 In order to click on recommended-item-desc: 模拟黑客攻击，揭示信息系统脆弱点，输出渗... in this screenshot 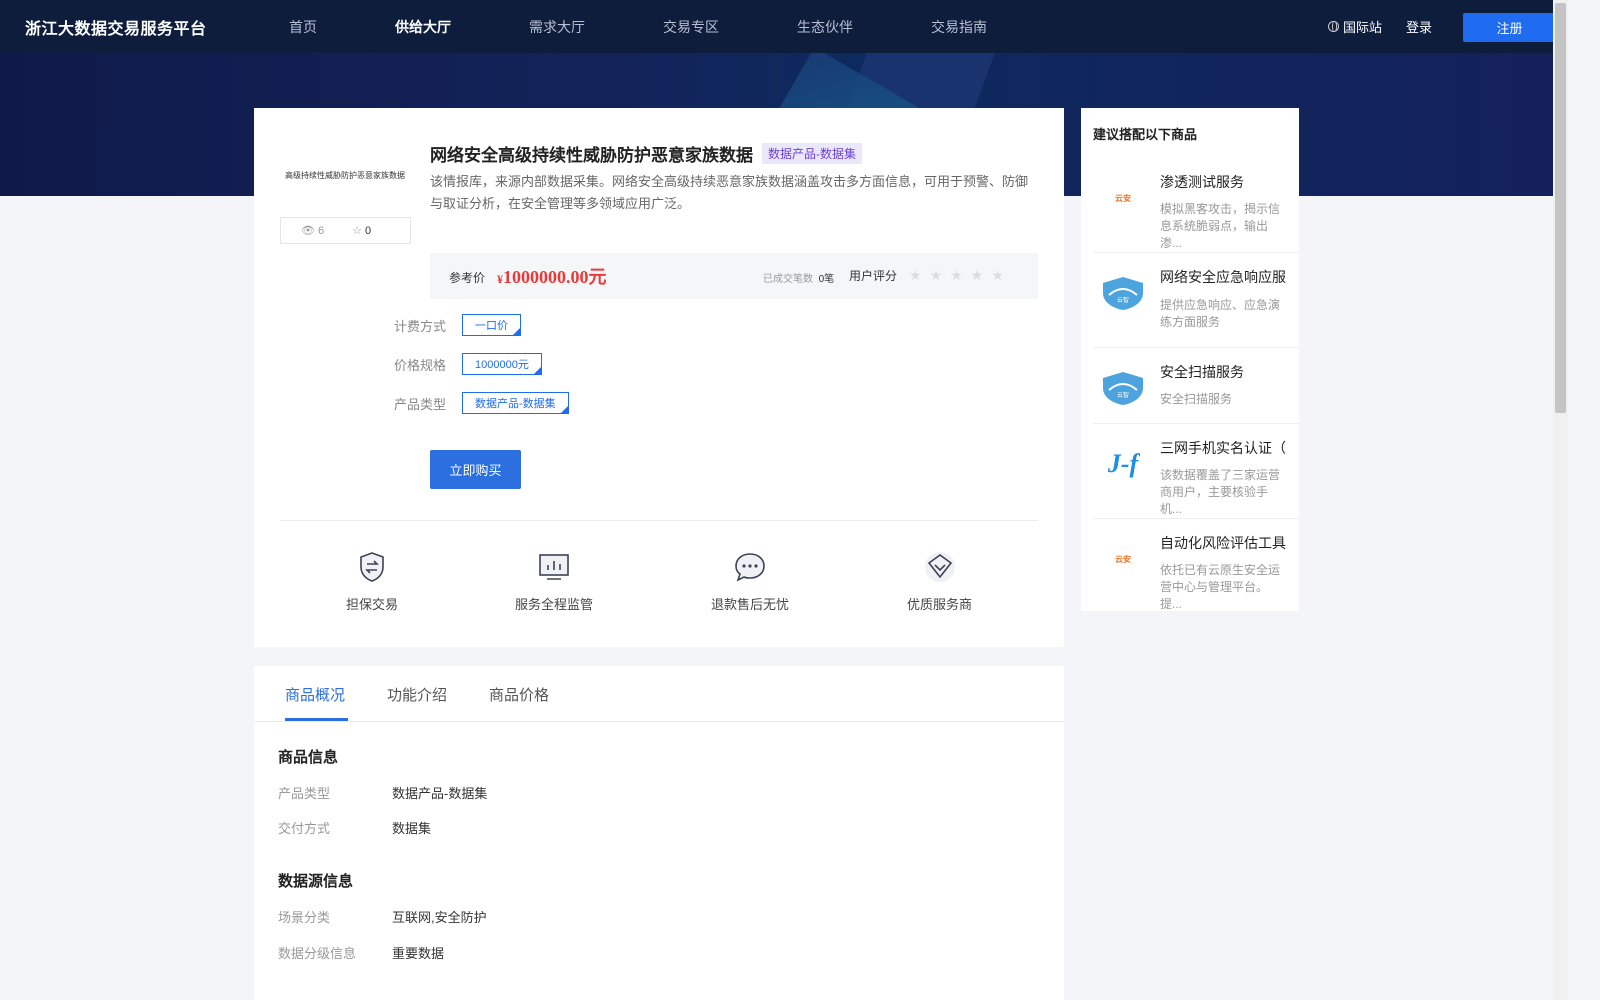, I will do `click(1220, 226)`.